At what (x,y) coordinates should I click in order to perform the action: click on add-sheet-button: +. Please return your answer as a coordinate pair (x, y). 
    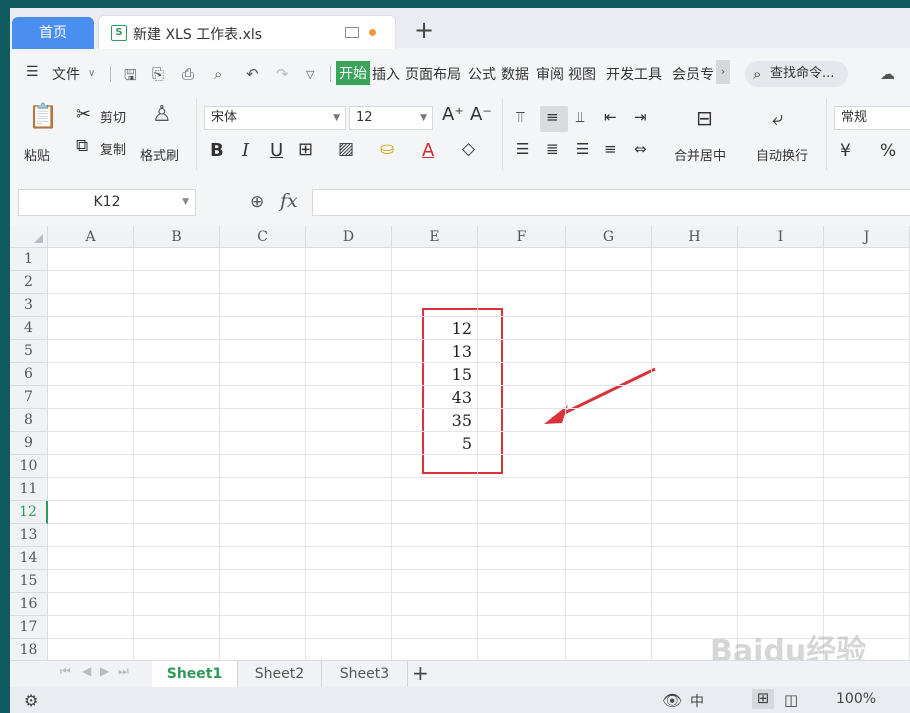
    Looking at the image, I should click on (420, 673).